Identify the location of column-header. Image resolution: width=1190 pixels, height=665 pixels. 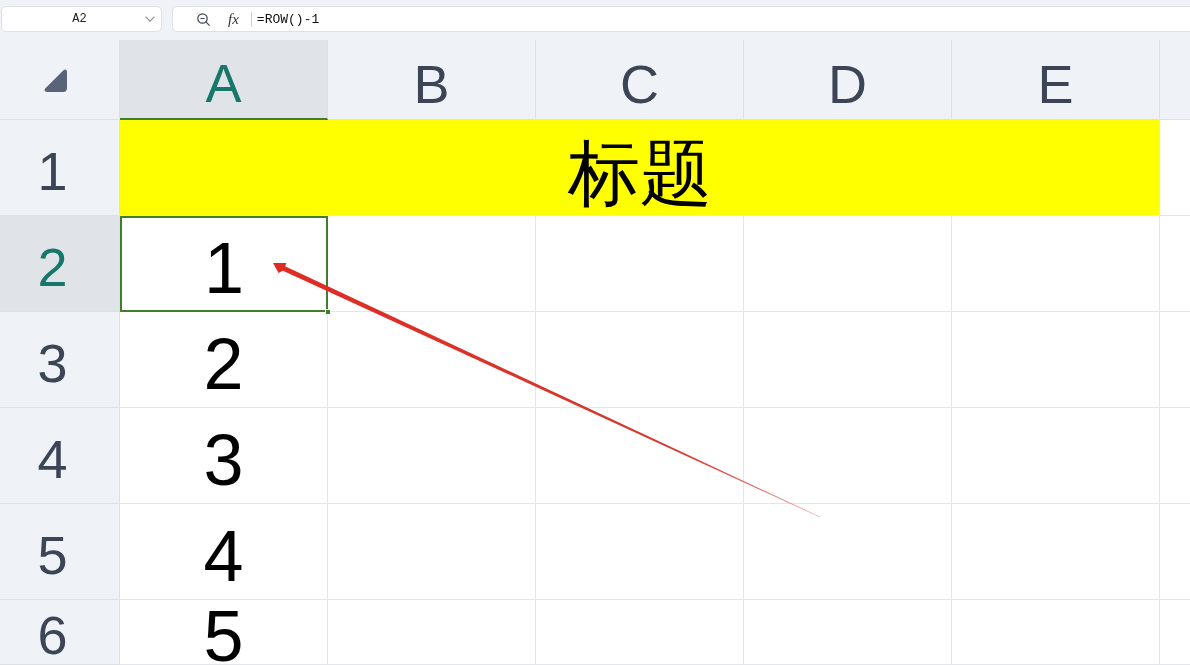
(1175, 80).